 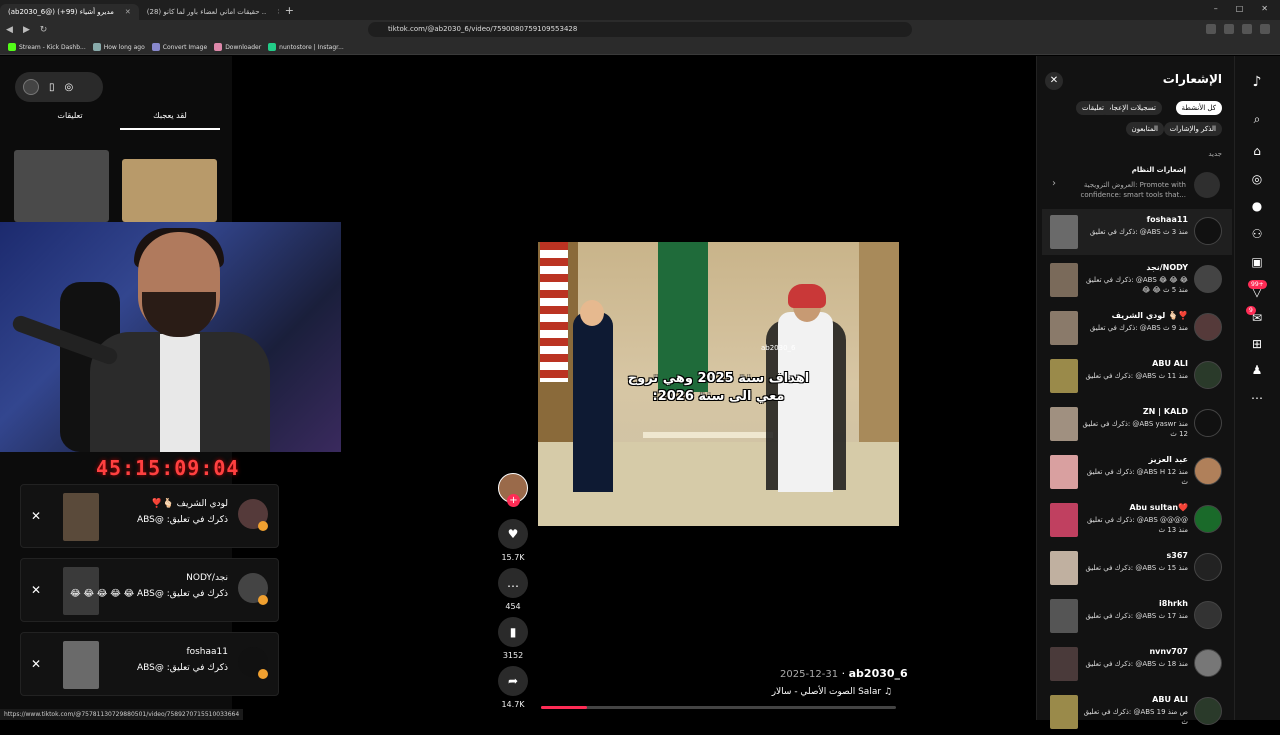 What do you see at coordinates (1167, 267) in the screenshot?
I see `notification-username: نجد/NODY` at bounding box center [1167, 267].